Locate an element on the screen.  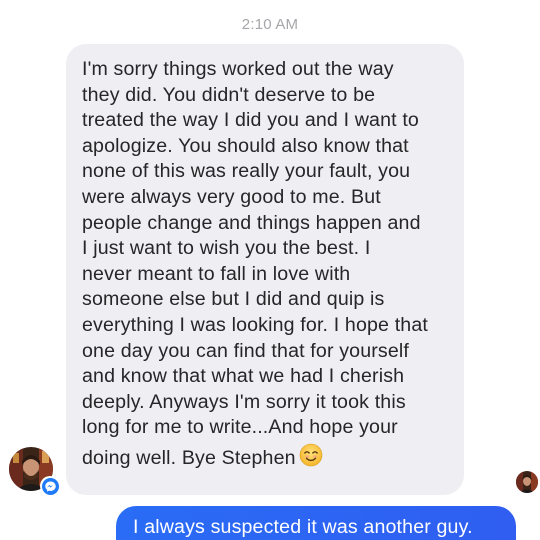
message-line: deeply. Anyways I'm sorry it took this is located at coordinates (244, 401).